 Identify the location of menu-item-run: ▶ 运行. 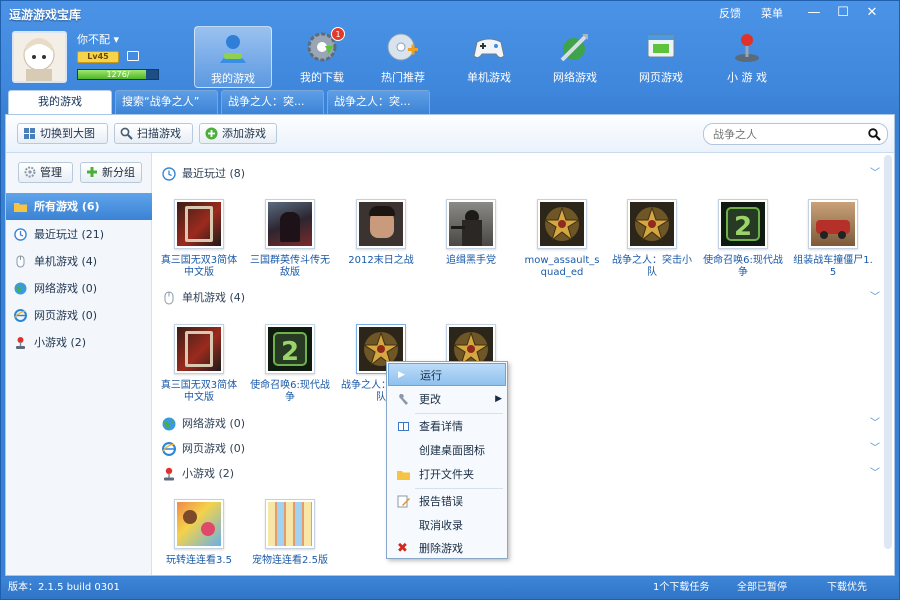
(447, 374).